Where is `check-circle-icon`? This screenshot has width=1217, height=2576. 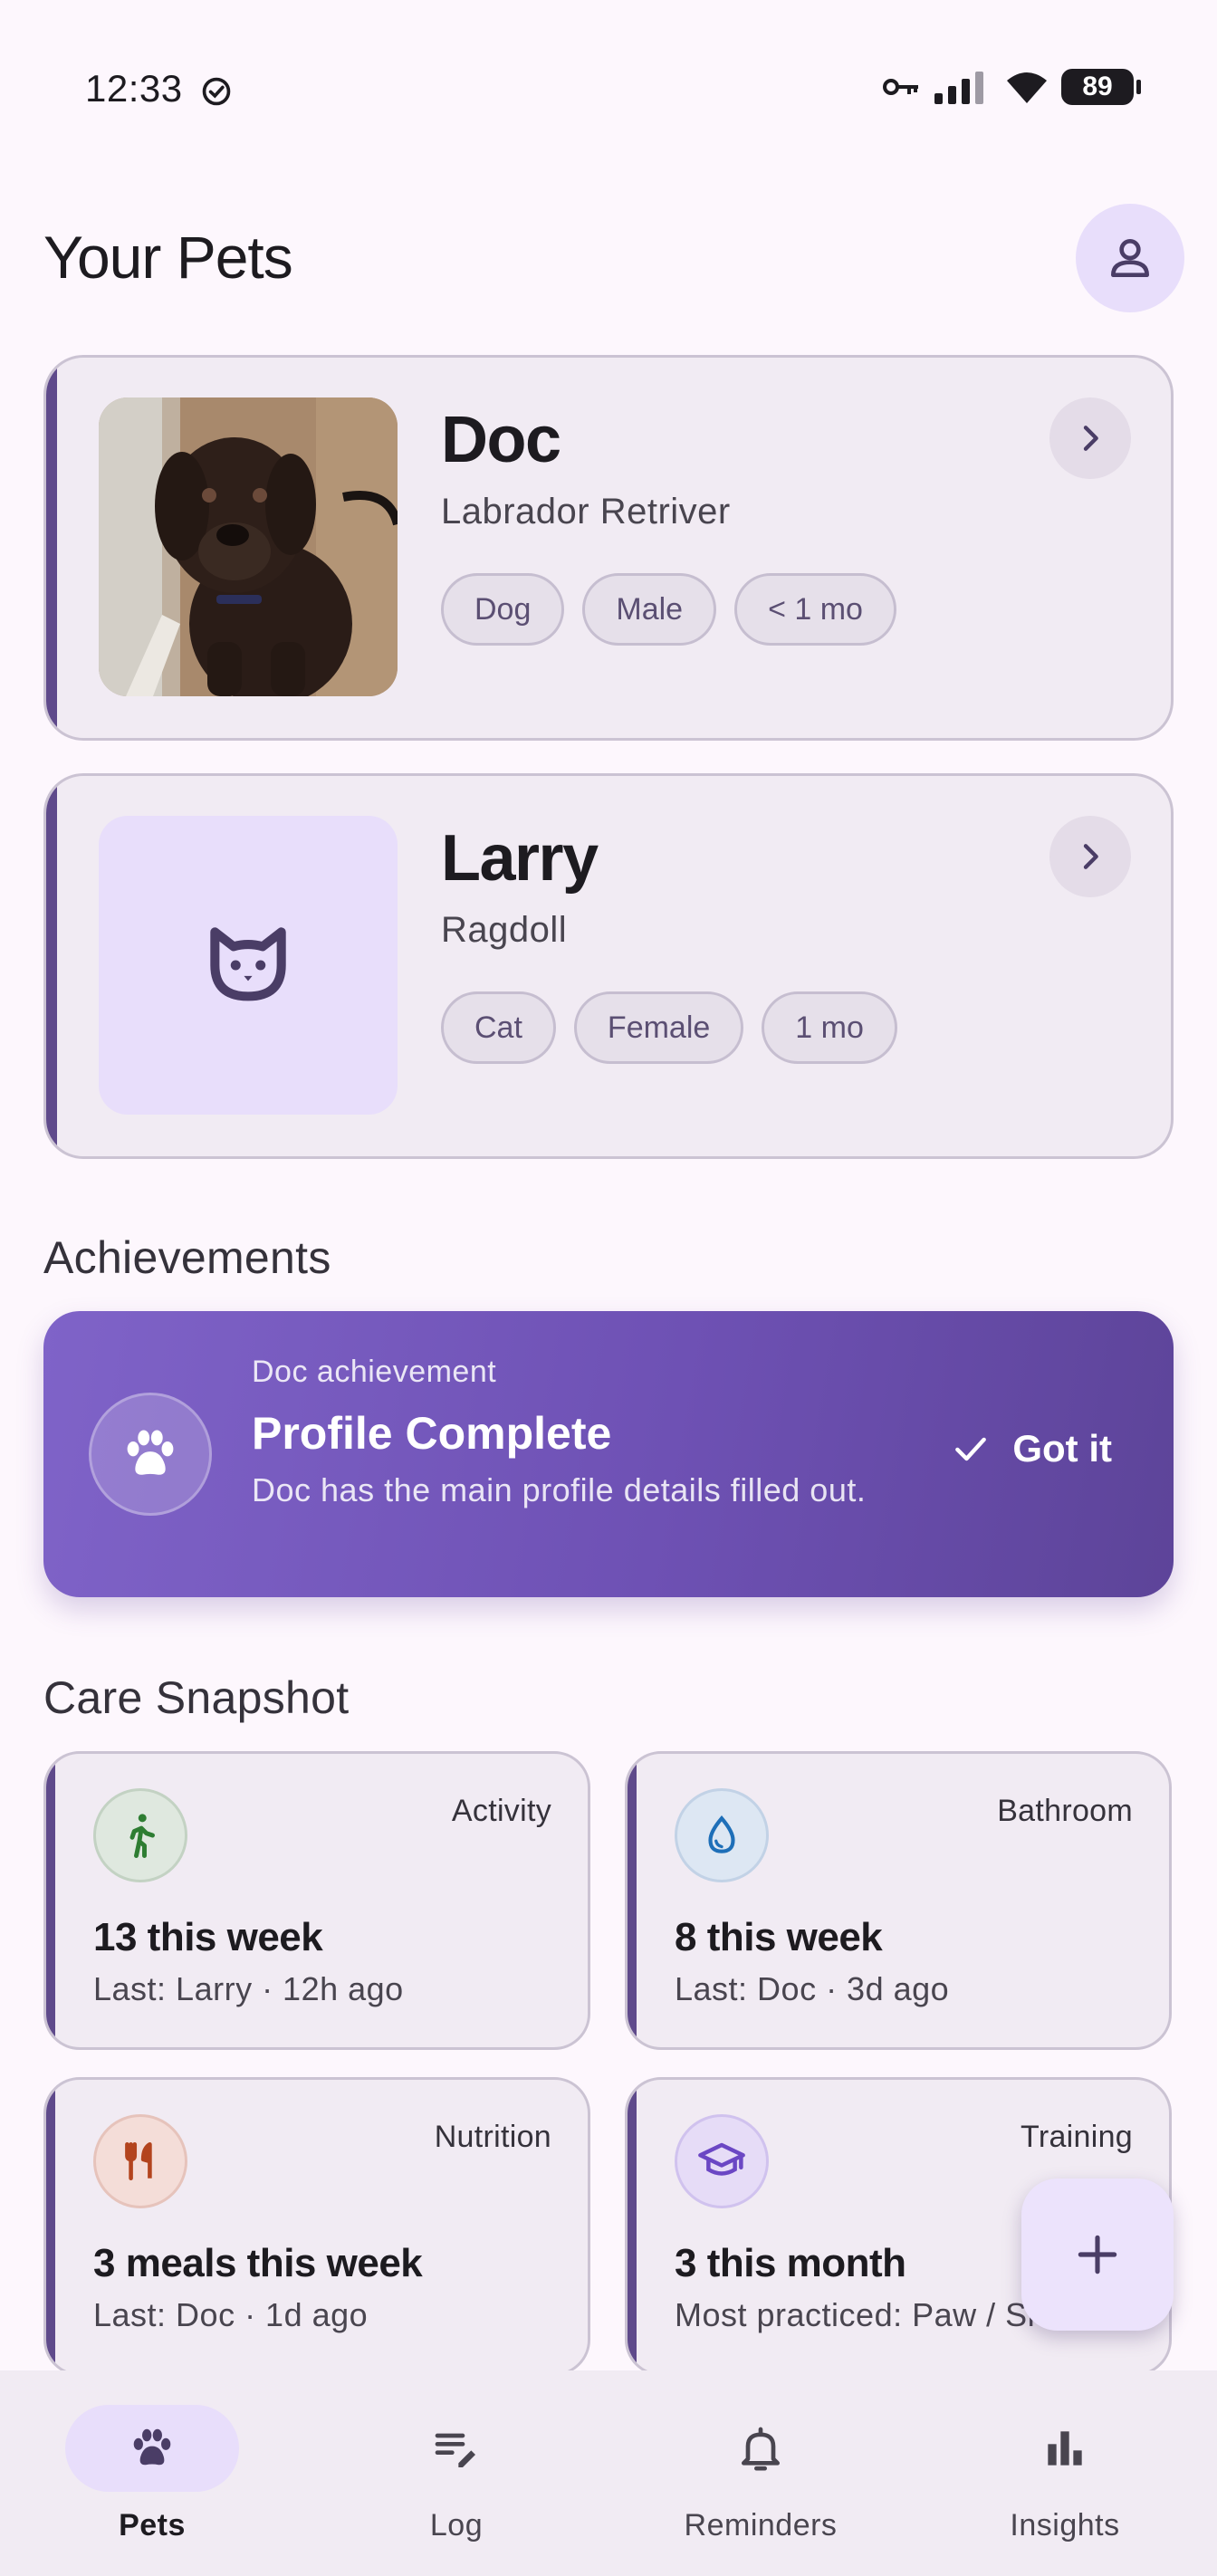
check-circle-icon is located at coordinates (216, 91).